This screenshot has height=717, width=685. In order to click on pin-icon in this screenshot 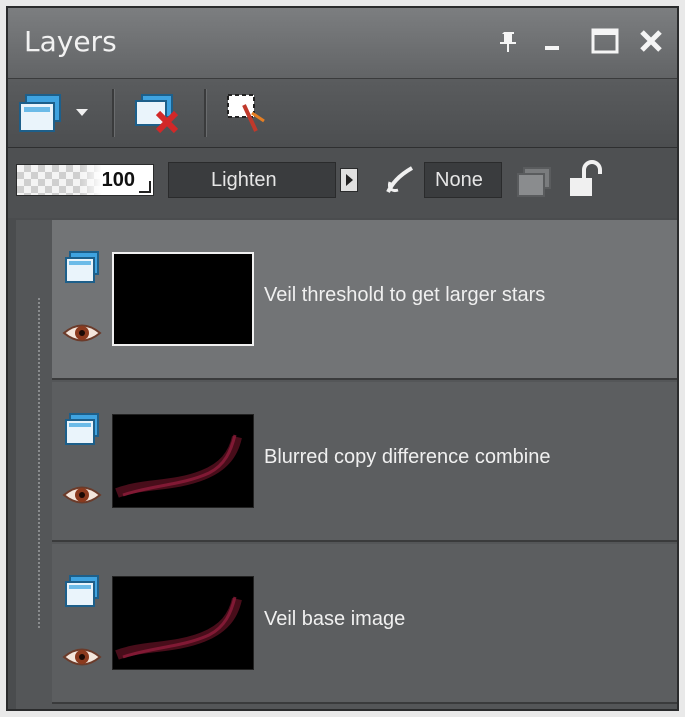, I will do `click(509, 41)`.